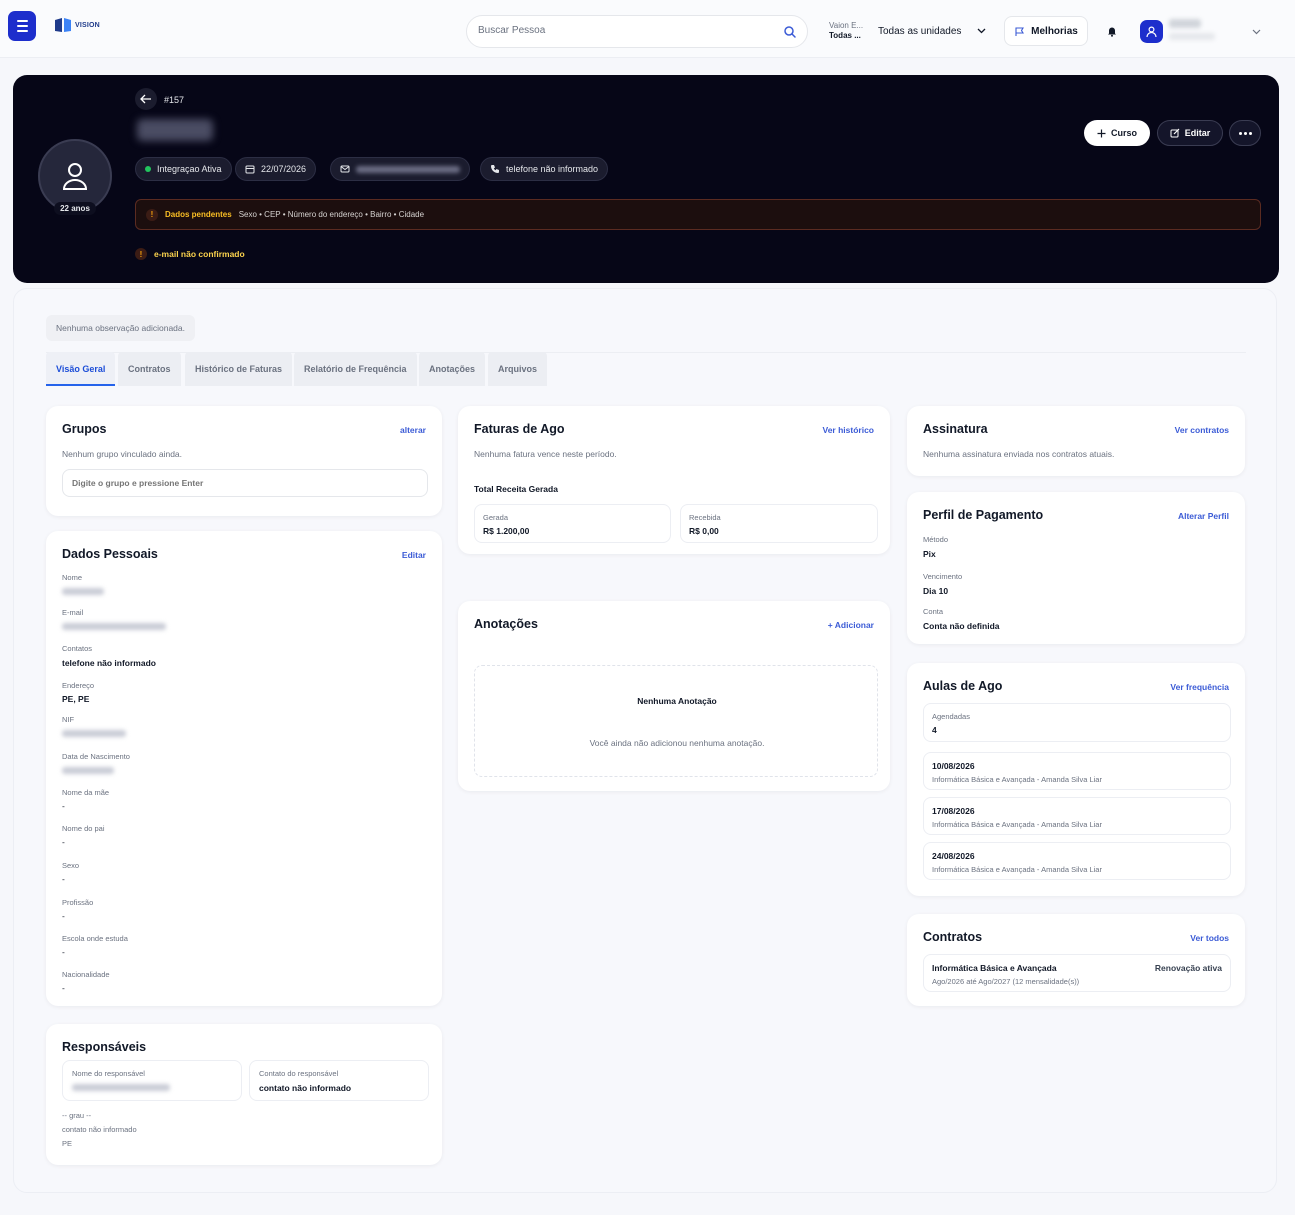 The image size is (1295, 1215). I want to click on add-course-label: Curso, so click(1123, 133).